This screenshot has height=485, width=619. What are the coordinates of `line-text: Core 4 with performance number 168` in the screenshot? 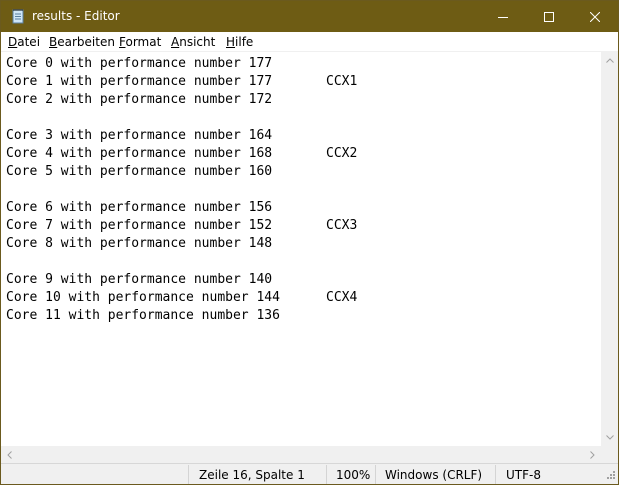 It's located at (139, 153).